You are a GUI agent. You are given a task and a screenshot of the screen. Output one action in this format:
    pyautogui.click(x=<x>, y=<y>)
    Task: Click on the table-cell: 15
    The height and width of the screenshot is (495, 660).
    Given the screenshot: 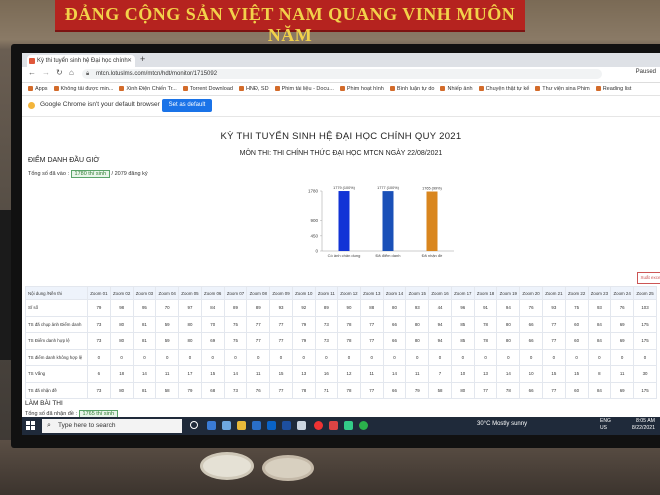 What is the action you would take?
    pyautogui.click(x=576, y=374)
    